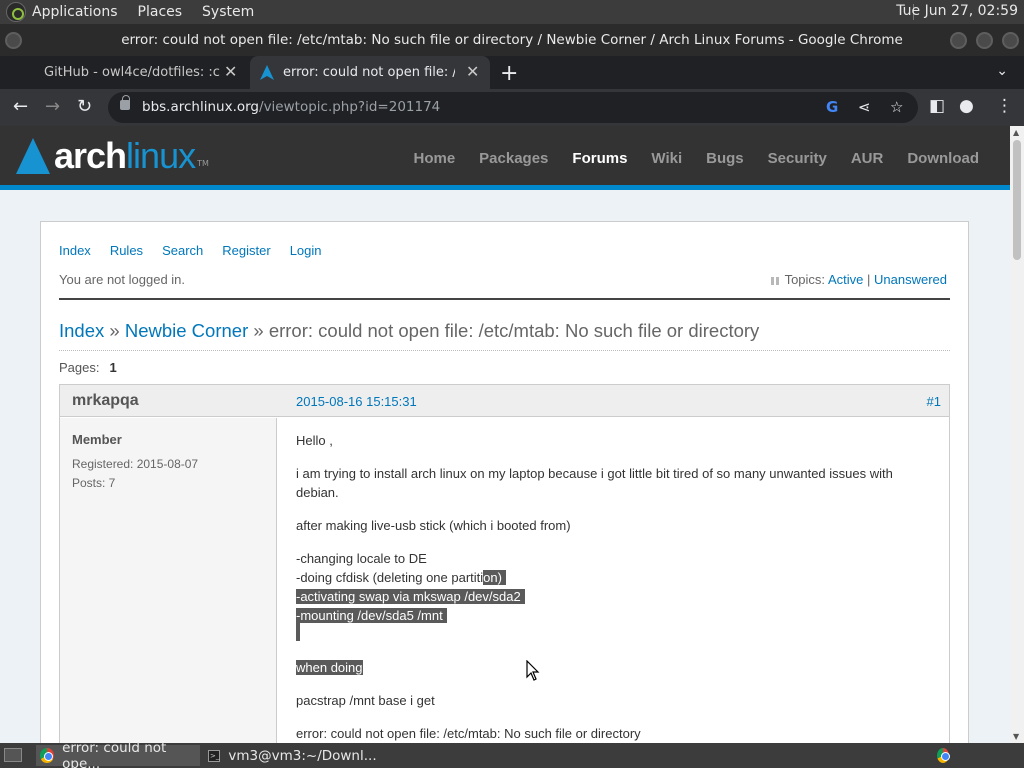  I want to click on nav-bugs: Bugs, so click(725, 158).